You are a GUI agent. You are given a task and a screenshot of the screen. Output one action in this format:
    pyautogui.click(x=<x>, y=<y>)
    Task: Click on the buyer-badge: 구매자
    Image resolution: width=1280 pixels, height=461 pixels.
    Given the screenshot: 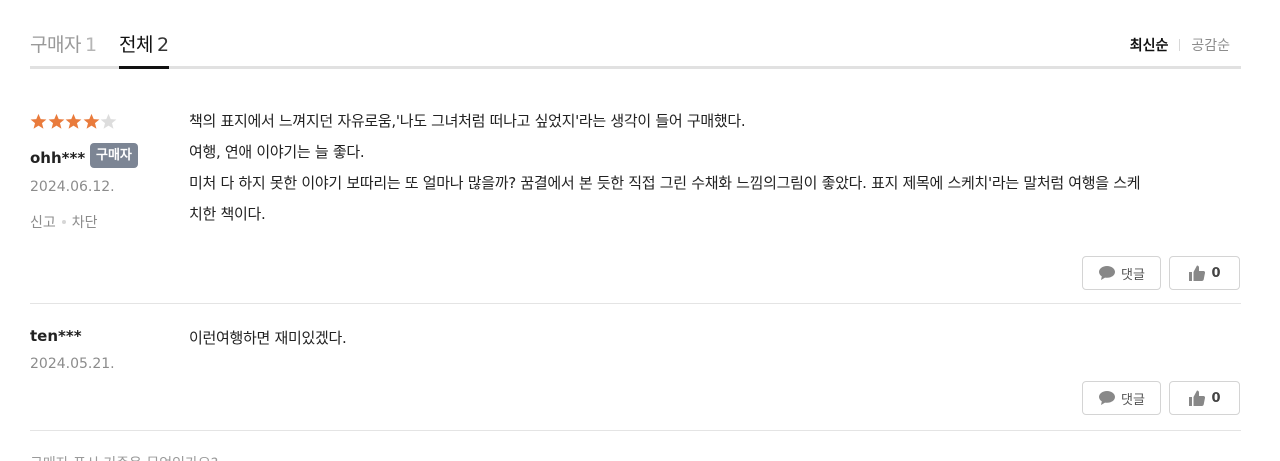 What is the action you would take?
    pyautogui.click(x=114, y=155)
    